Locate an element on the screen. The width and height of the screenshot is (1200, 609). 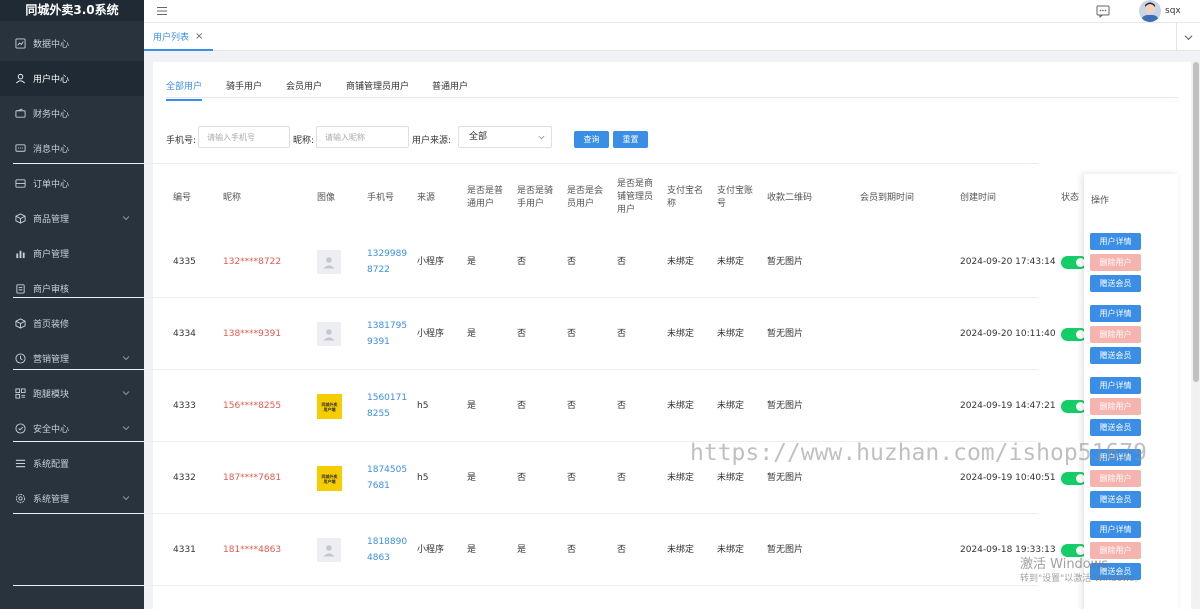
cell-phone: 1874505 7681 is located at coordinates (387, 478).